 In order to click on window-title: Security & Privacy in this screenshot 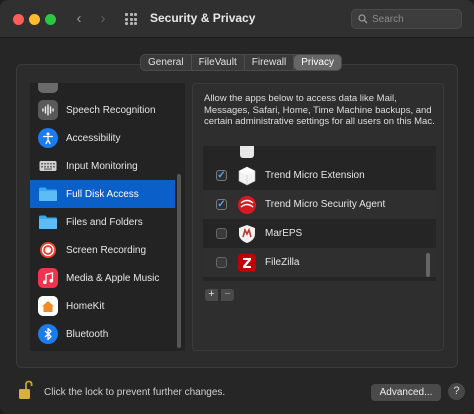, I will do `click(203, 18)`.